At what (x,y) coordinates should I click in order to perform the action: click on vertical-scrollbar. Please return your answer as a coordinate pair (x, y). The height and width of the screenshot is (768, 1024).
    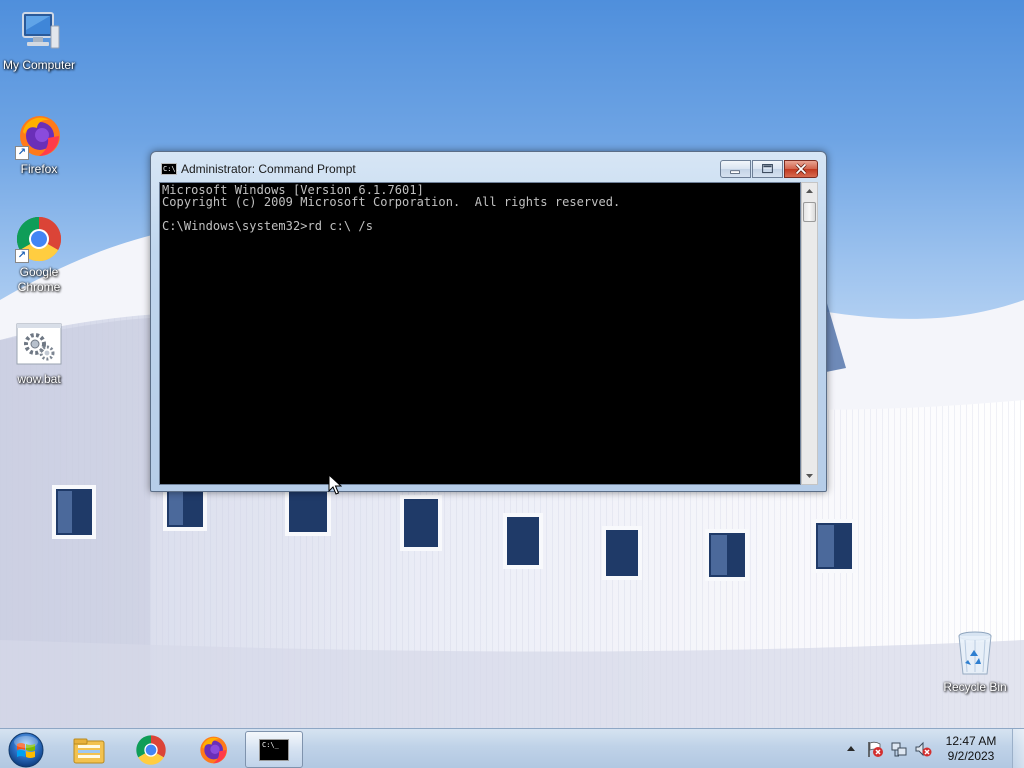
    Looking at the image, I should click on (809, 333).